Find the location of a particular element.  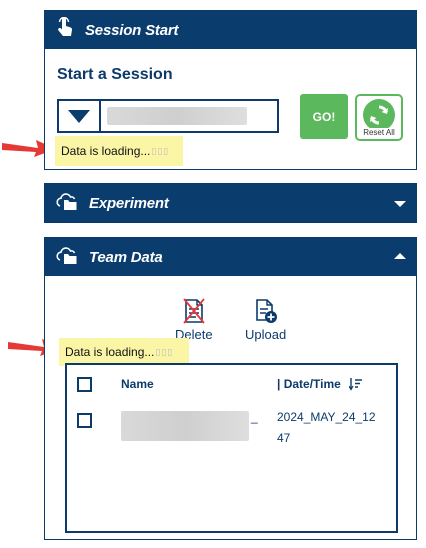

redacted-value is located at coordinates (177, 116).